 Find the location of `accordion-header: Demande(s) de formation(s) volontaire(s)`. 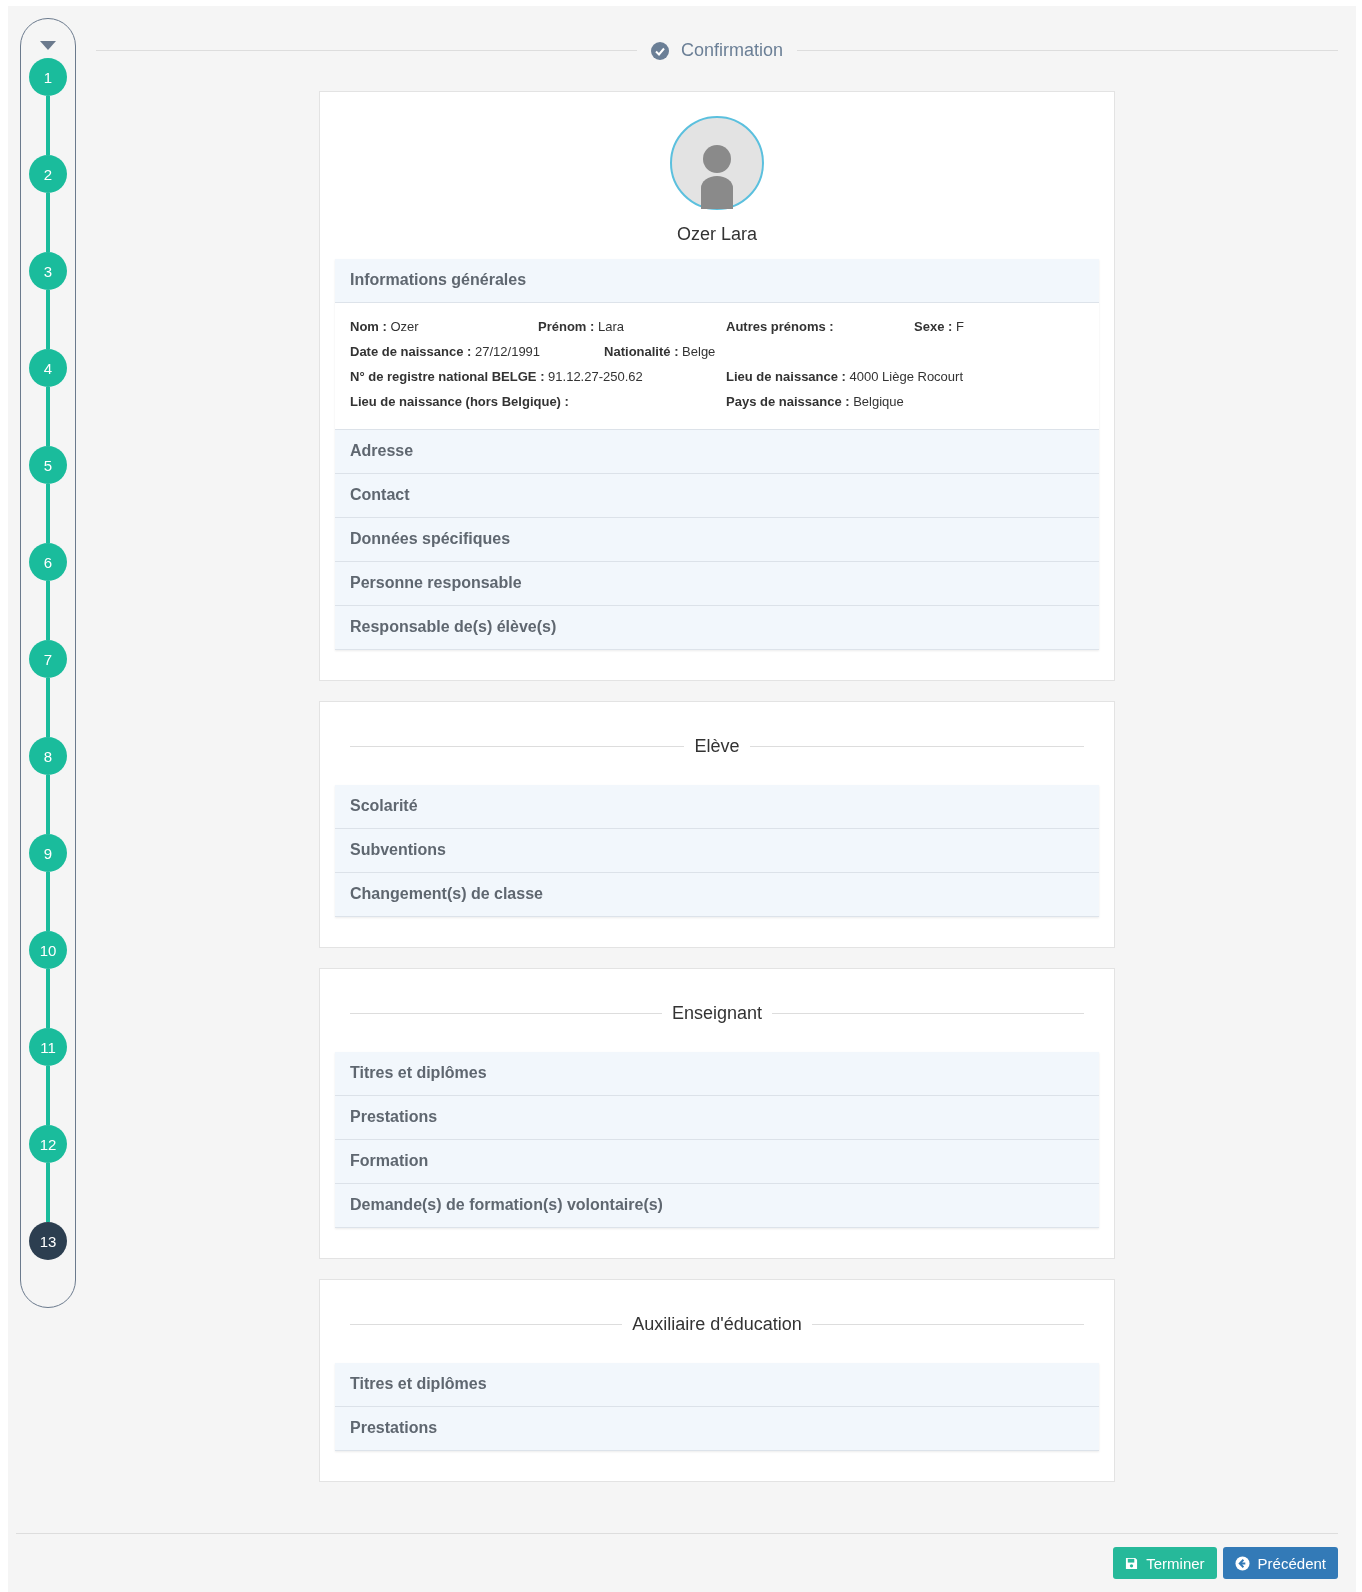

accordion-header: Demande(s) de formation(s) volontaire(s) is located at coordinates (717, 1205).